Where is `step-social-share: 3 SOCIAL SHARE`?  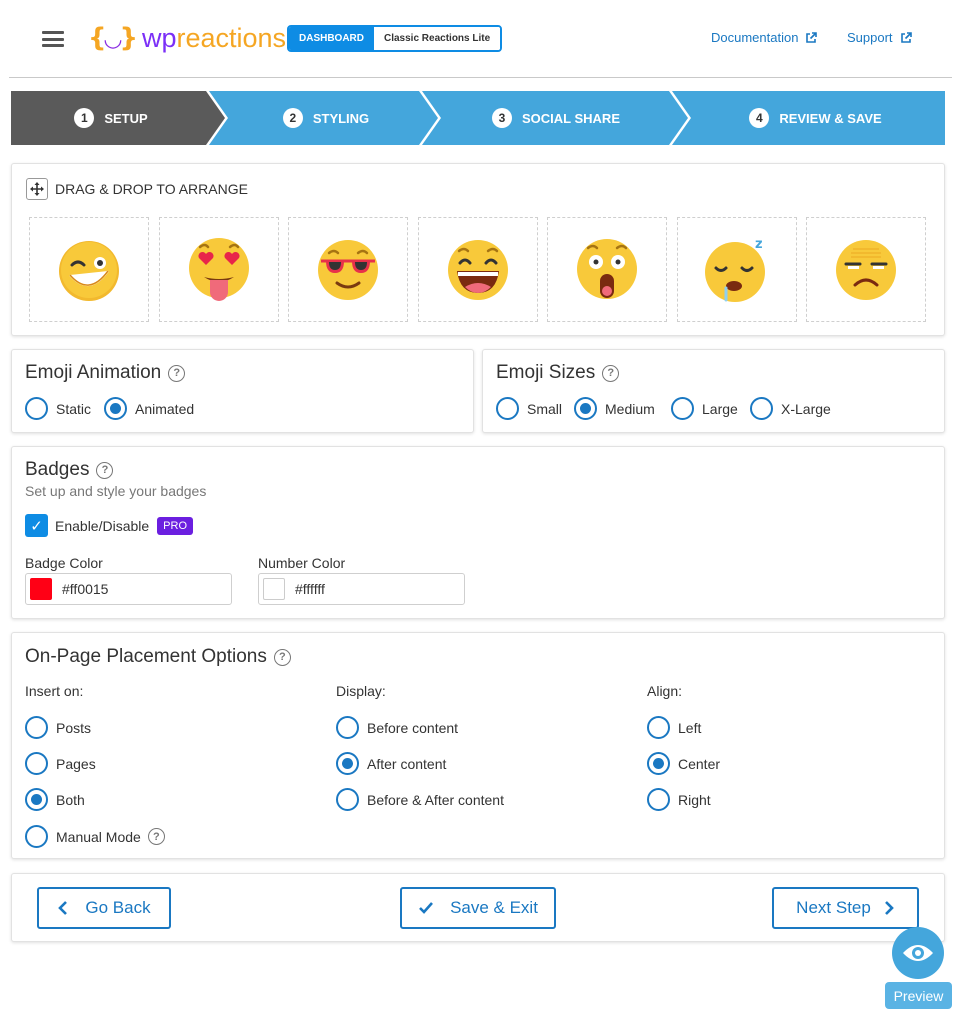 step-social-share: 3 SOCIAL SHARE is located at coordinates (556, 118).